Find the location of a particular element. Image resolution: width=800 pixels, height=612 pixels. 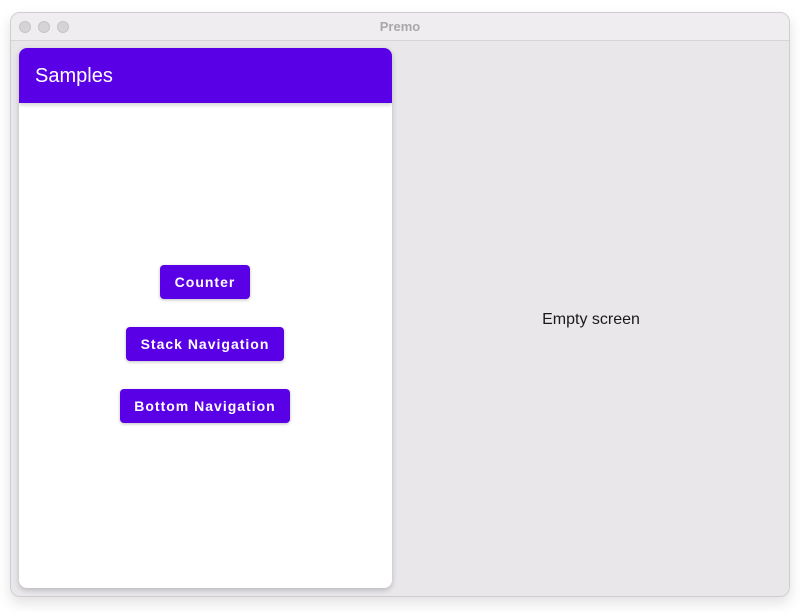

window-titlebar: Premo is located at coordinates (400, 27).